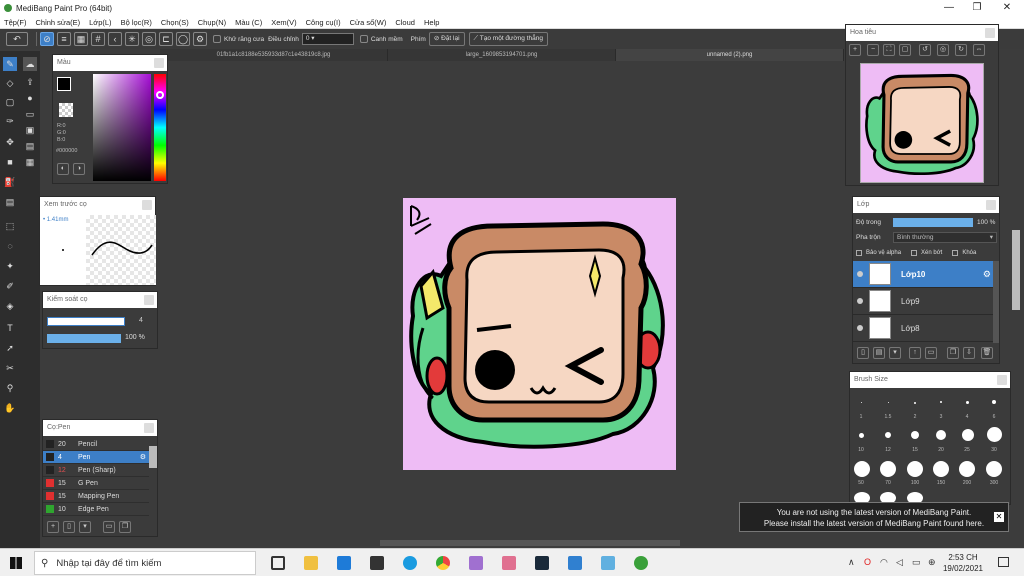  What do you see at coordinates (730, 55) in the screenshot?
I see `file-tab-active: unnamed (2).png` at bounding box center [730, 55].